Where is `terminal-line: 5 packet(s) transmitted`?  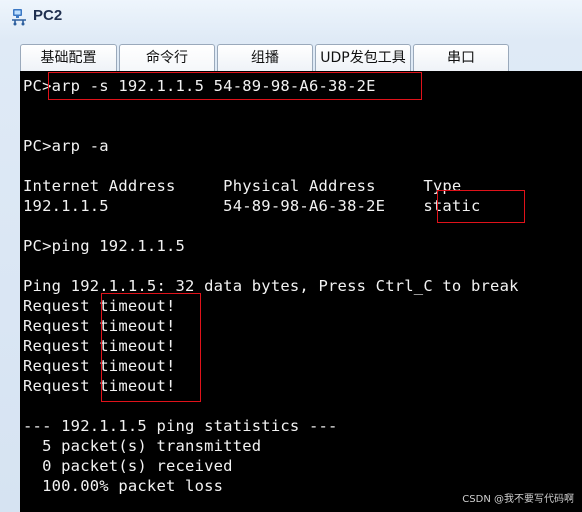 terminal-line: 5 packet(s) transmitted is located at coordinates (142, 446).